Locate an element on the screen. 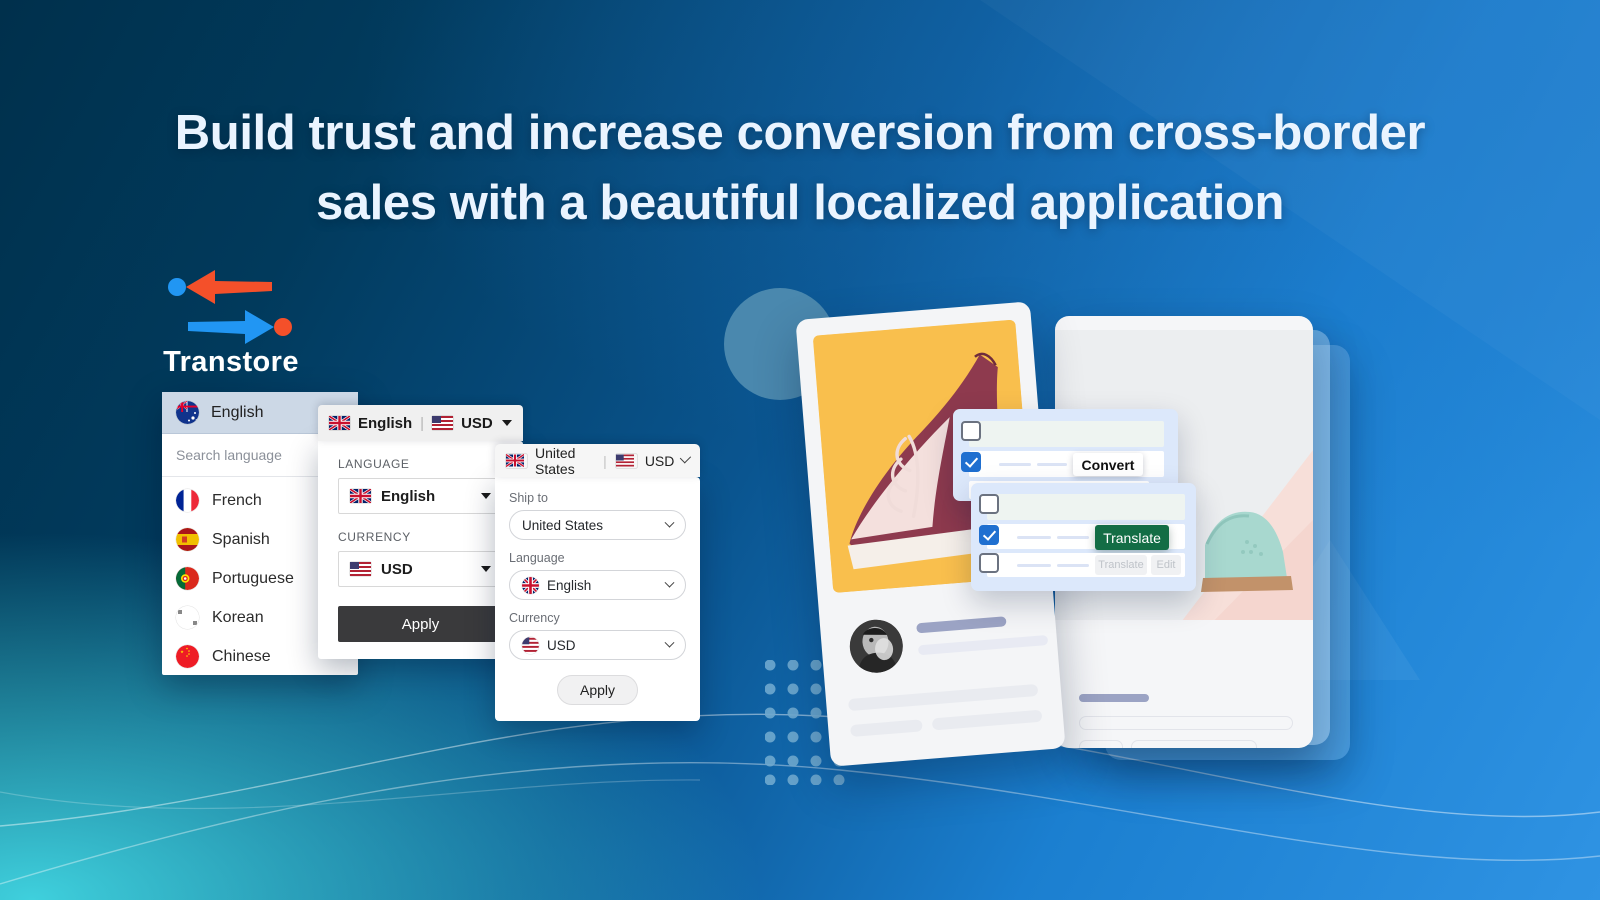 The width and height of the screenshot is (1600, 900). translate-button: Translate is located at coordinates (1132, 537).